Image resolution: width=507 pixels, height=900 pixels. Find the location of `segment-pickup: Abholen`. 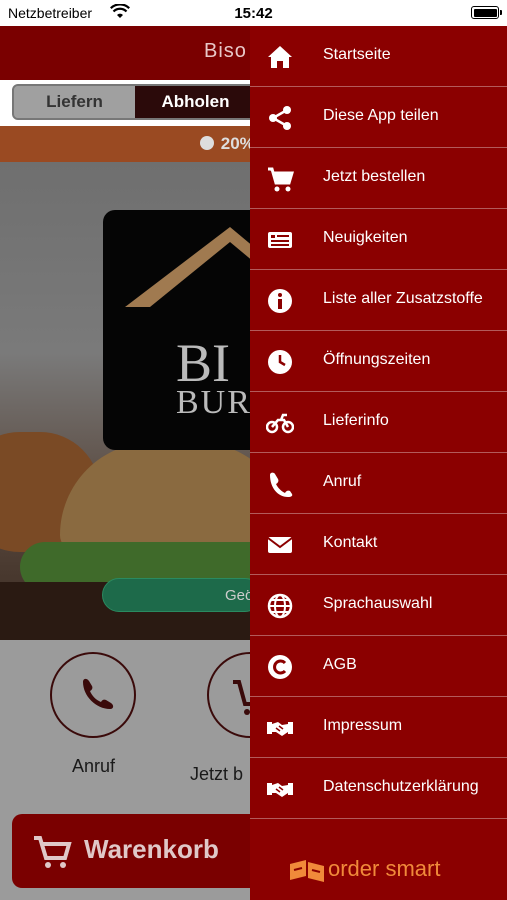

segment-pickup: Abholen is located at coordinates (195, 102).